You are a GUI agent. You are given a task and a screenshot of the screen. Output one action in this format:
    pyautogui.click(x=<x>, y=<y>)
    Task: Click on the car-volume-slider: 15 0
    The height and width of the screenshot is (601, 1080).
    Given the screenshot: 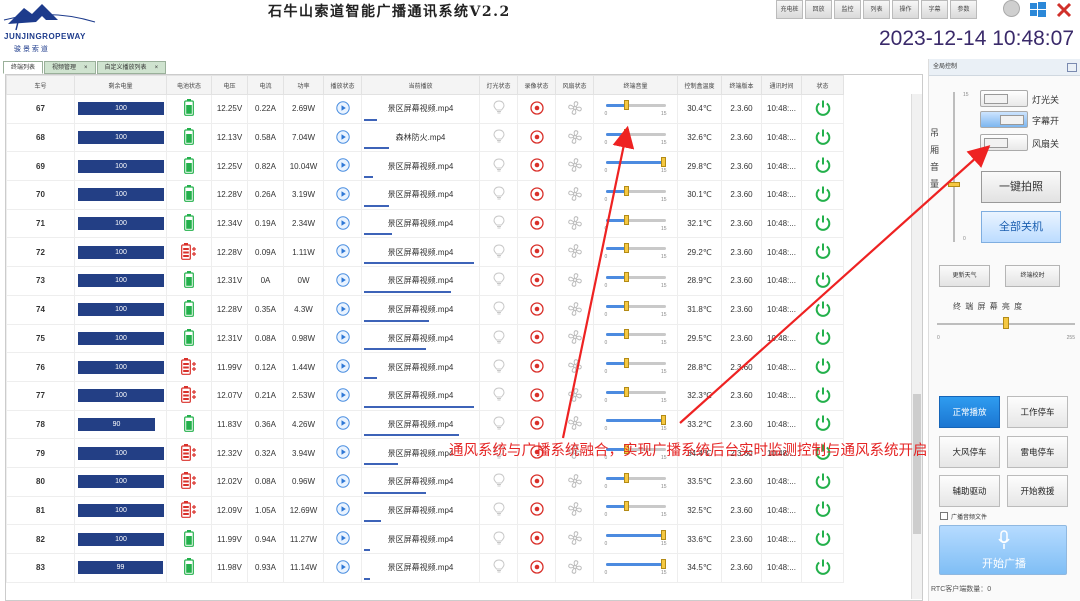 What is the action you would take?
    pyautogui.click(x=962, y=168)
    